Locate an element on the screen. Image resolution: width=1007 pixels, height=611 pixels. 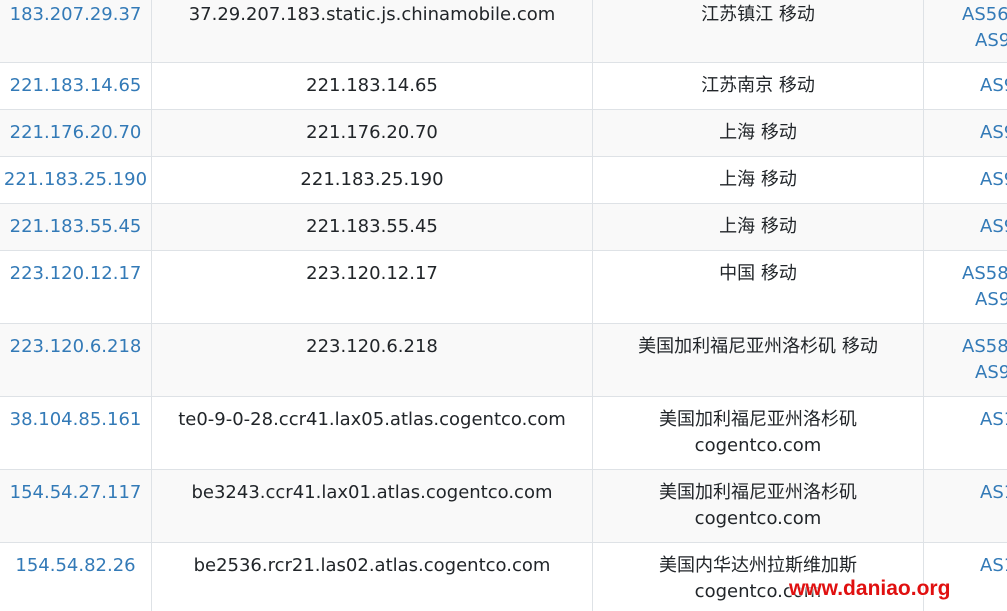
ip-cell: 183.207.29.37 is located at coordinates (75, 31).